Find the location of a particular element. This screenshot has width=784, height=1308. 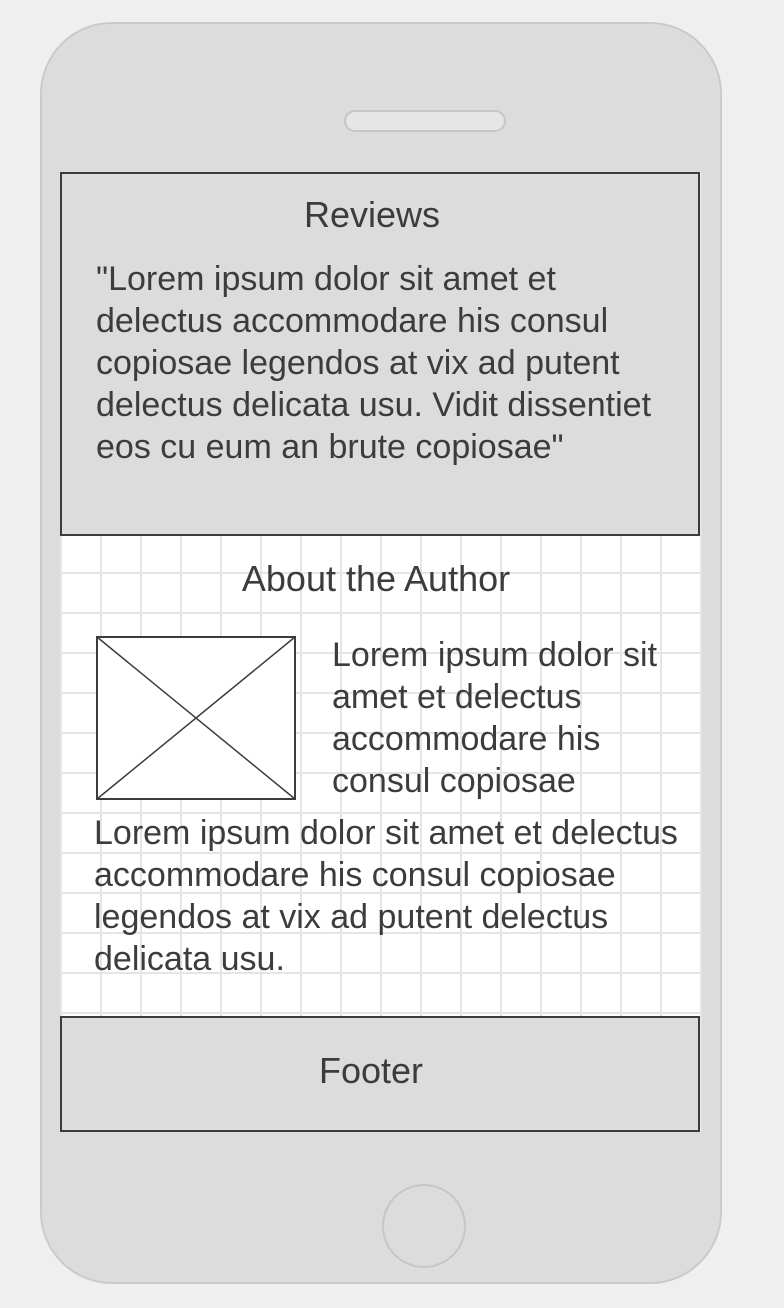

home-button is located at coordinates (424, 1226).